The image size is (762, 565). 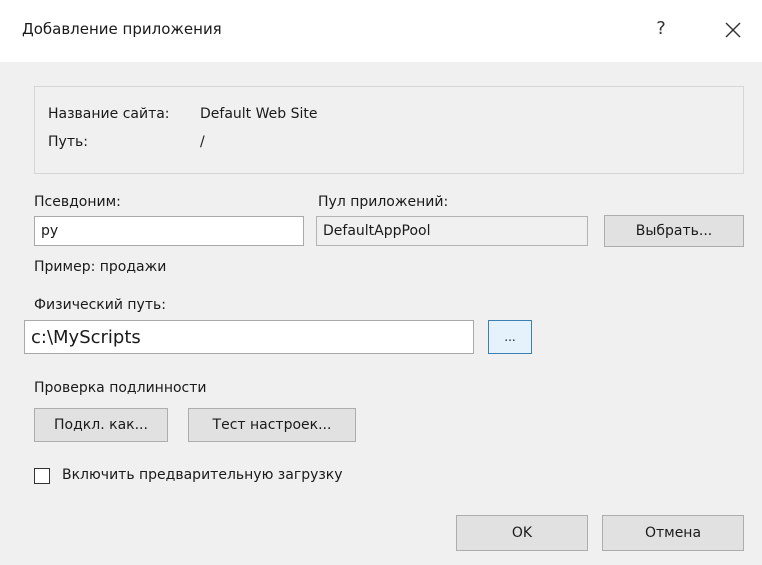 I want to click on app-pool-label: Пул приложений:, so click(x=383, y=202).